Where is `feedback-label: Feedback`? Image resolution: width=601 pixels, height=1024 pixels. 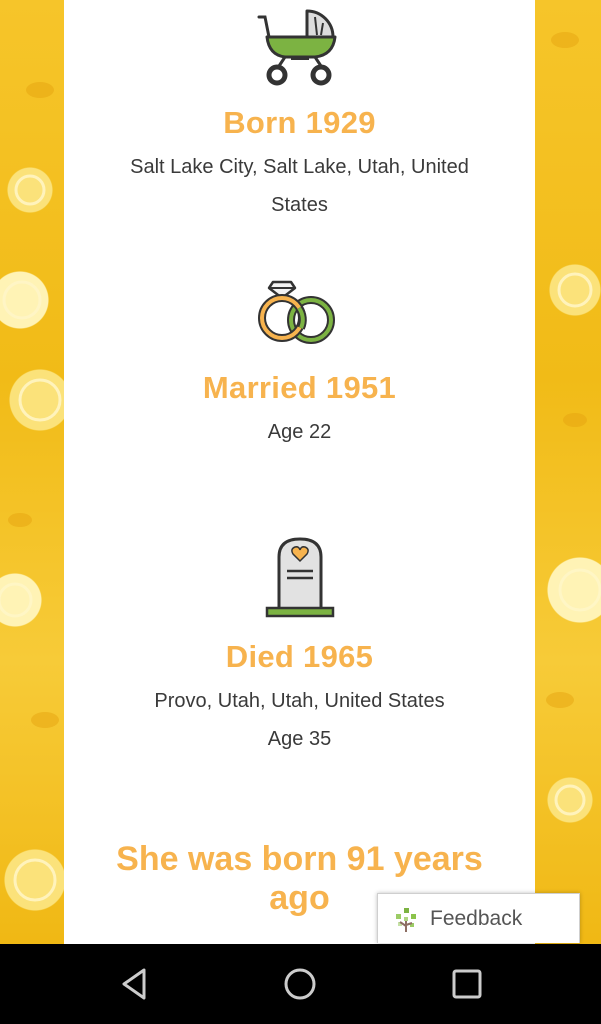
feedback-label: Feedback is located at coordinates (476, 918).